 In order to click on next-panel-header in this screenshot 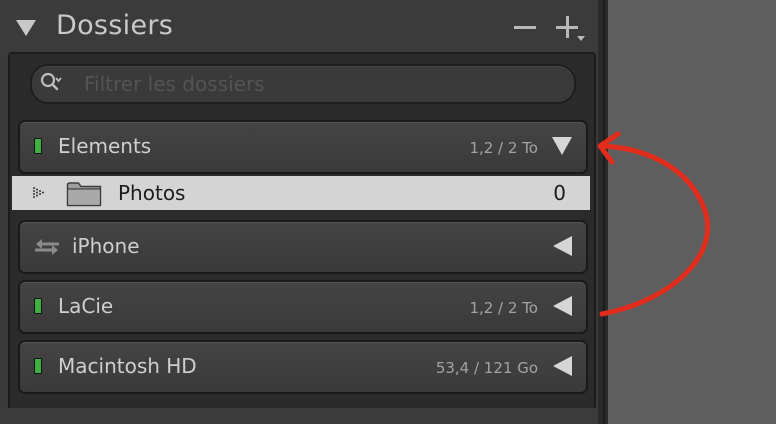, I will do `click(299, 416)`.